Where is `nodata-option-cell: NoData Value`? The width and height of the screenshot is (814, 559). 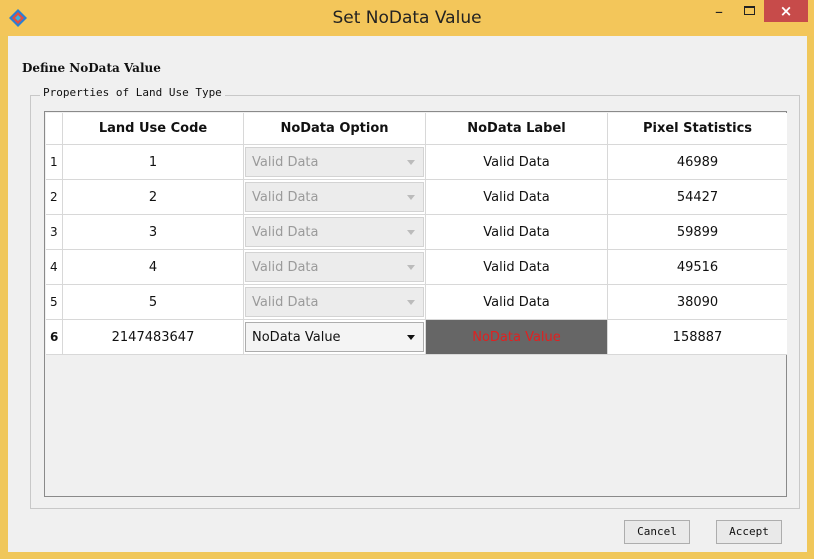 nodata-option-cell: NoData Value is located at coordinates (335, 337).